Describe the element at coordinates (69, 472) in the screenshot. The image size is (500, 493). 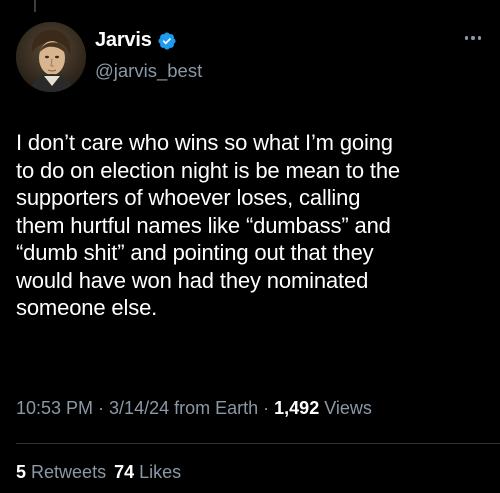
I see `retweets-label: Retweets` at that location.